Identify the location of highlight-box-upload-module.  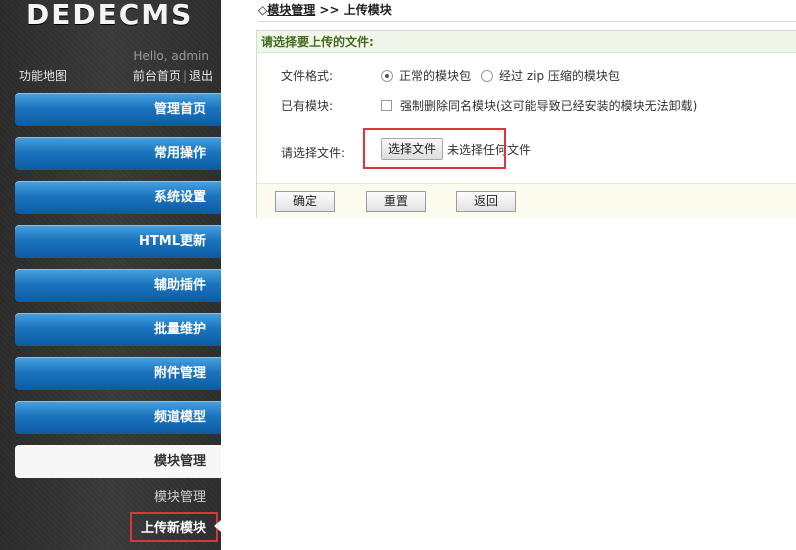
(174, 527).